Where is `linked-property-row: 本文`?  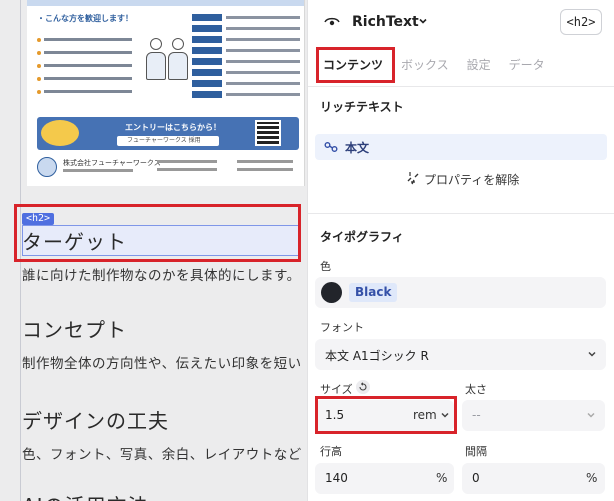 linked-property-row: 本文 is located at coordinates (461, 147).